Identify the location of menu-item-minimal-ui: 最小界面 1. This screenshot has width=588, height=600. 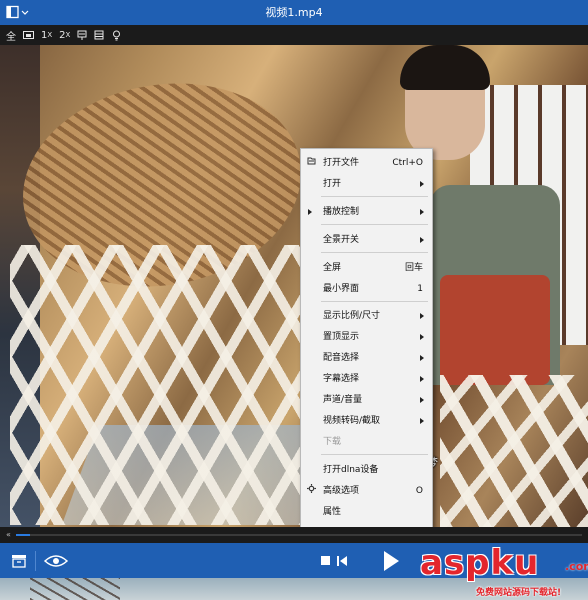
(366, 289).